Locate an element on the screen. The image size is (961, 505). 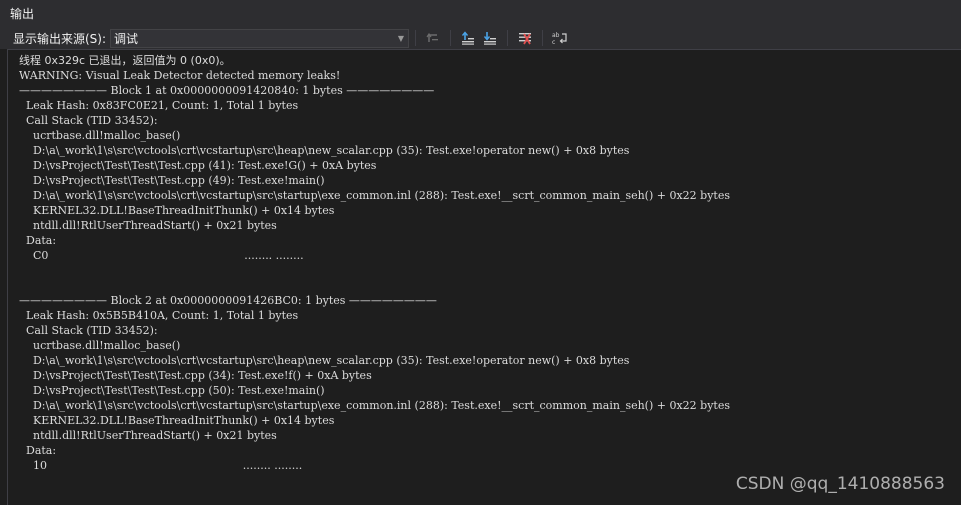
panel-title: 输出 is located at coordinates (22, 14).